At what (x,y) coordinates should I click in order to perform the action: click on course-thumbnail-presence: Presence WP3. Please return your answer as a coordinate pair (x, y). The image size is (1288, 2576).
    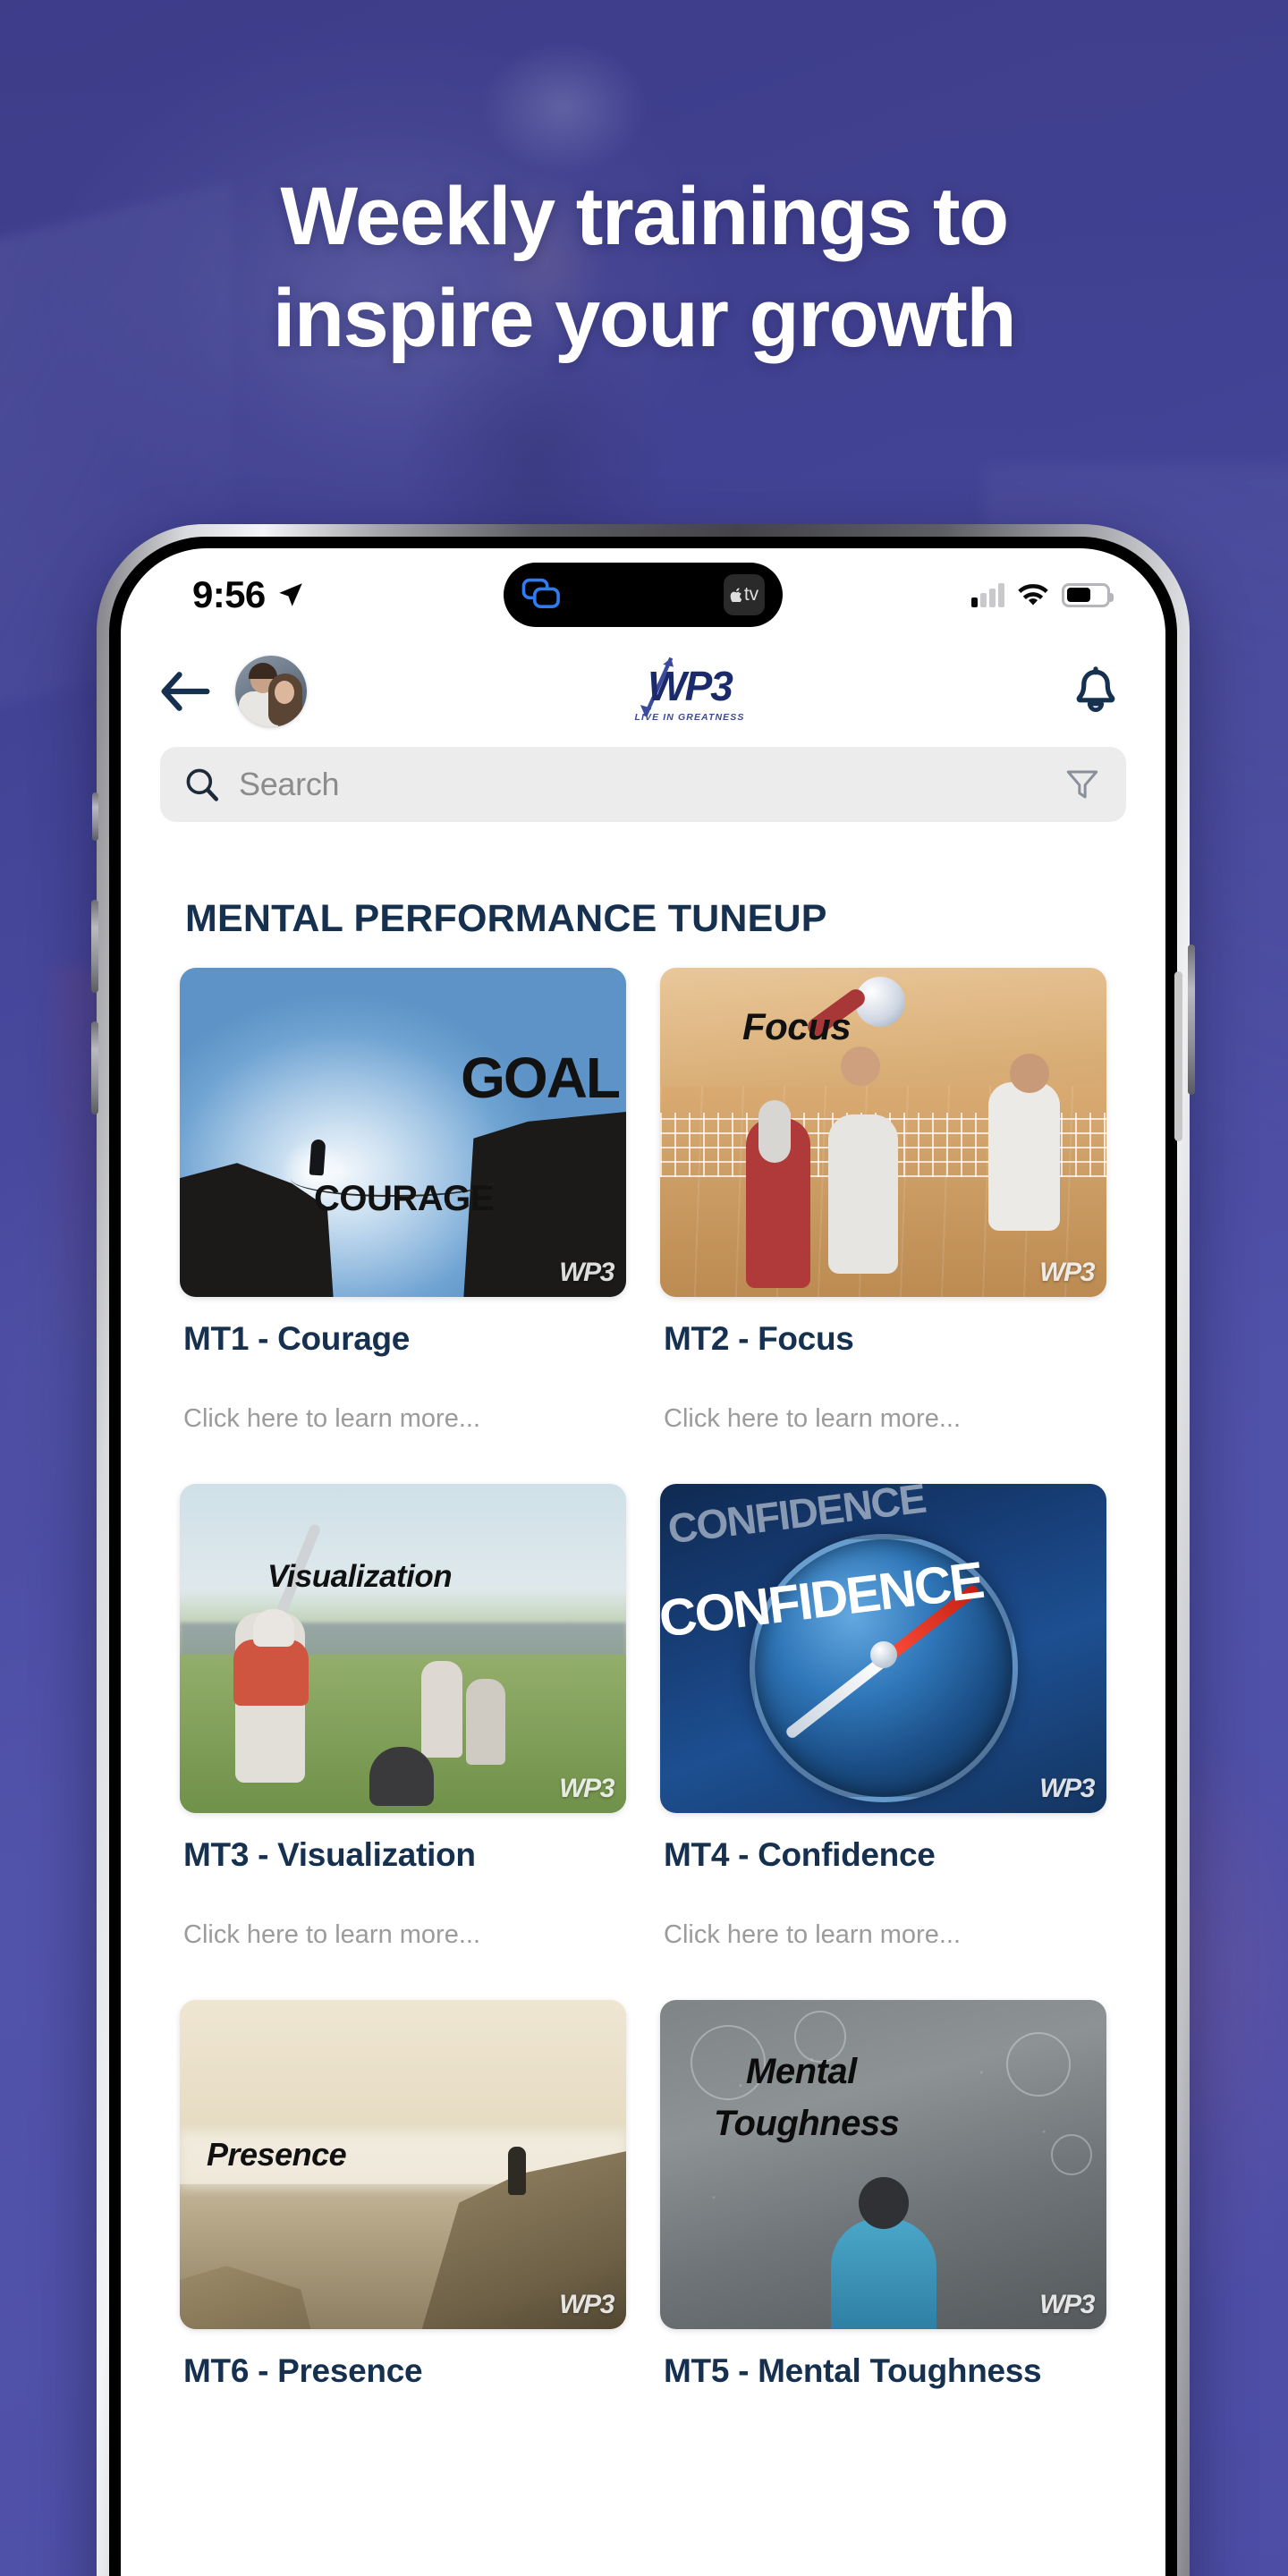
    Looking at the image, I should click on (403, 2164).